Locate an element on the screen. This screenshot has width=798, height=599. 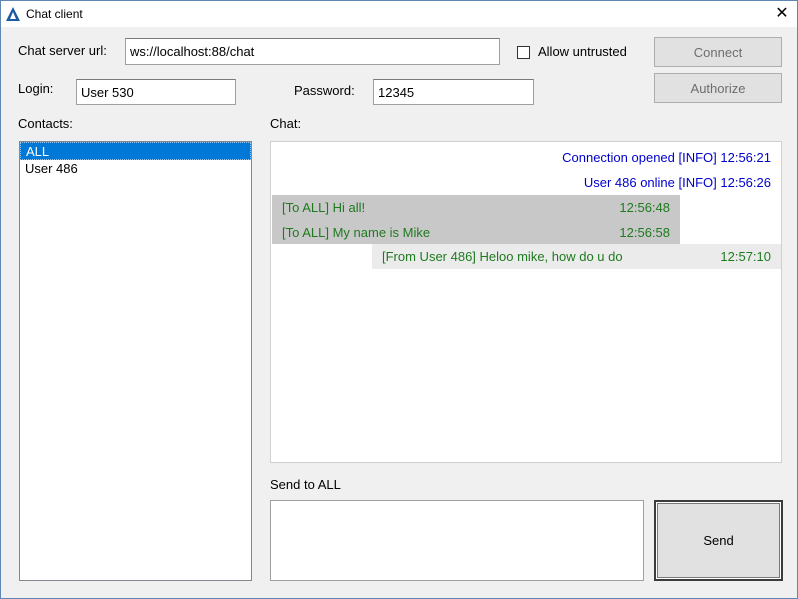
window-title: Chat client is located at coordinates (54, 14).